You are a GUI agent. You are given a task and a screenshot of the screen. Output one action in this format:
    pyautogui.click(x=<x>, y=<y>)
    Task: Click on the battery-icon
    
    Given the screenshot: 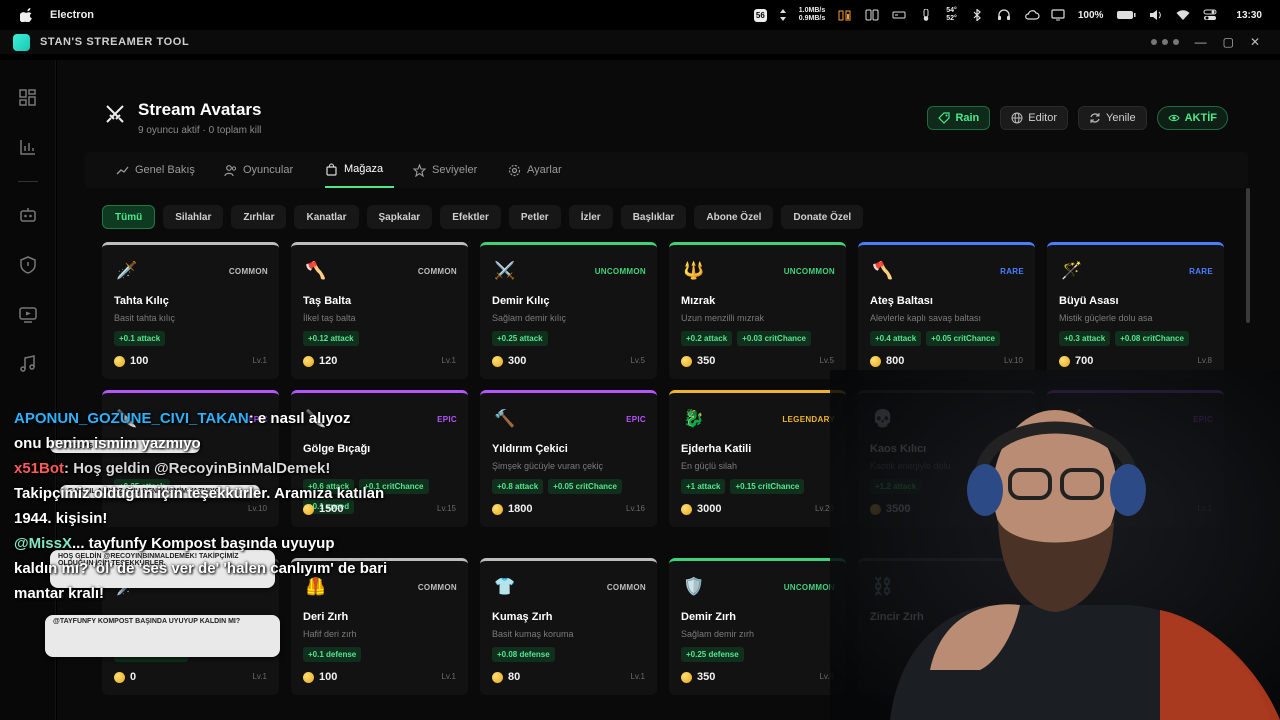 What is the action you would take?
    pyautogui.click(x=1126, y=15)
    